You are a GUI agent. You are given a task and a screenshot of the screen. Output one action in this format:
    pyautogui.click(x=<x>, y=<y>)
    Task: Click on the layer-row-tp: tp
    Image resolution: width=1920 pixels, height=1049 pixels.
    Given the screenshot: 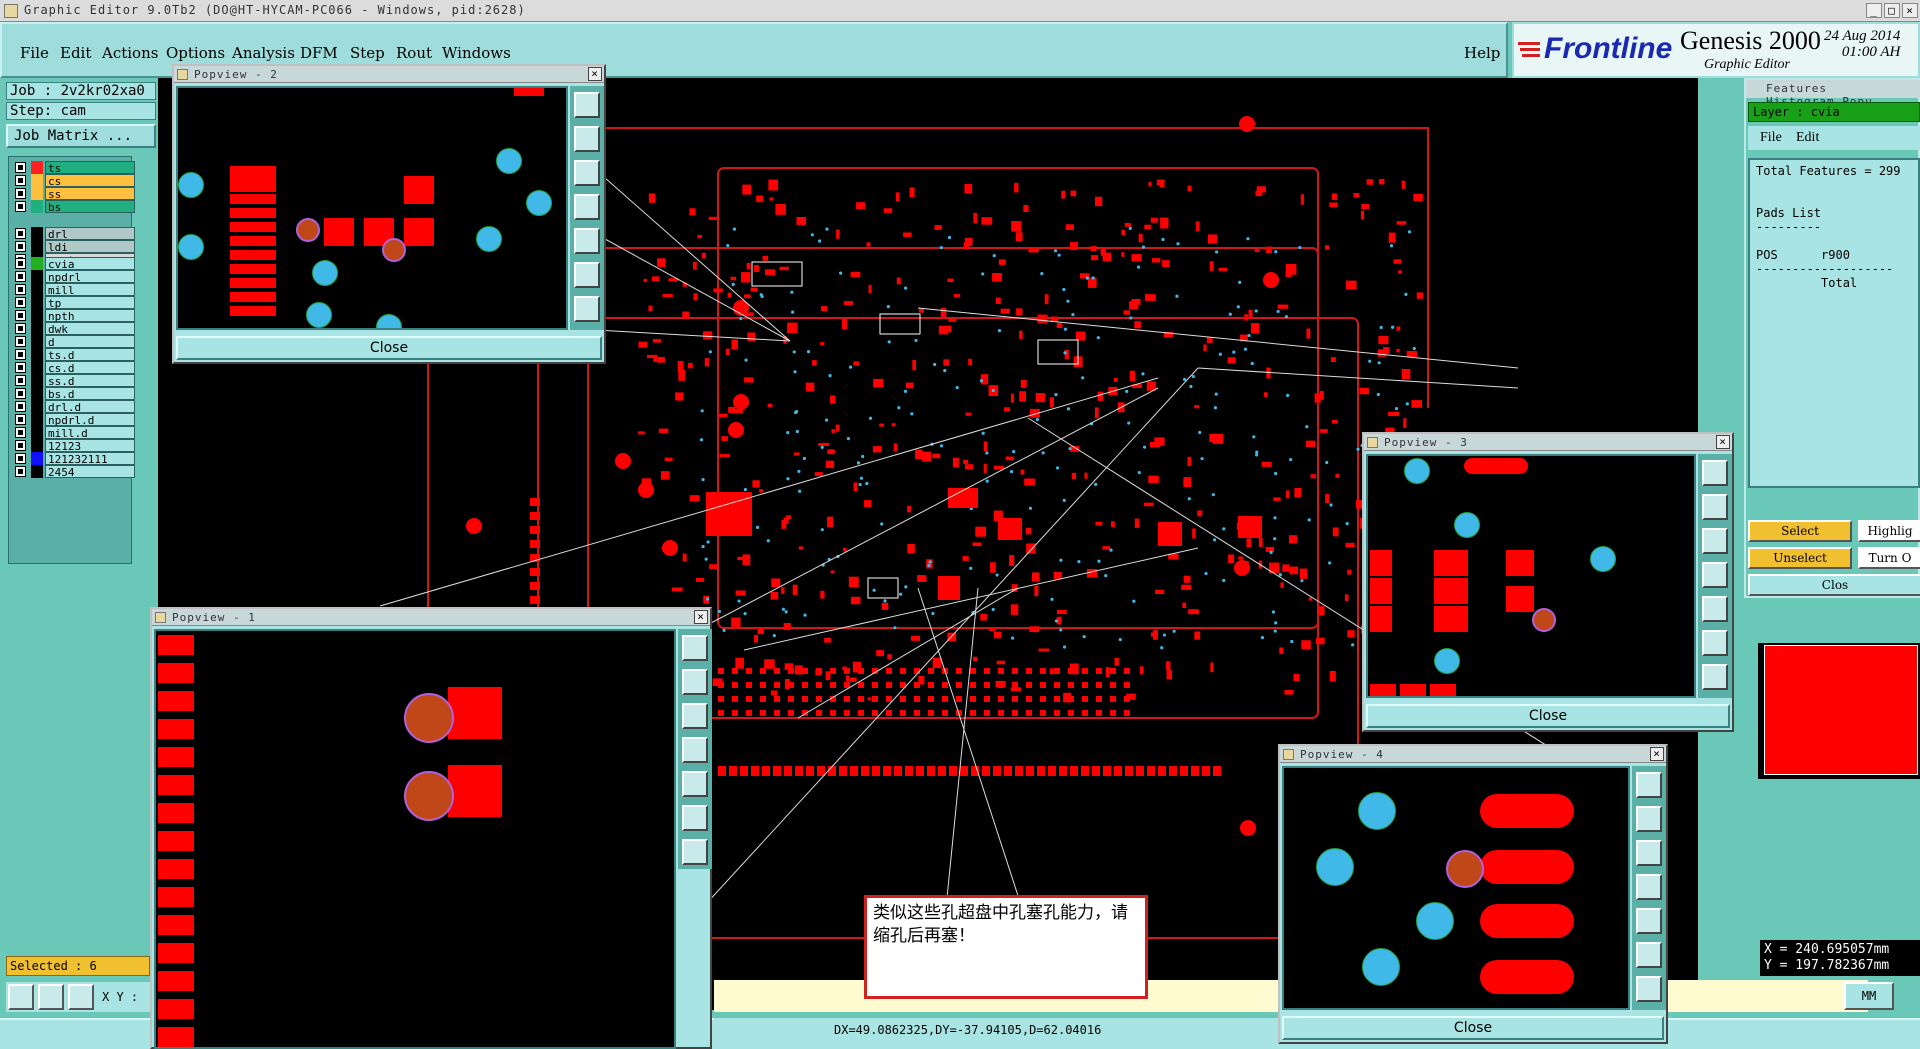 What is the action you would take?
    pyautogui.click(x=73, y=303)
    